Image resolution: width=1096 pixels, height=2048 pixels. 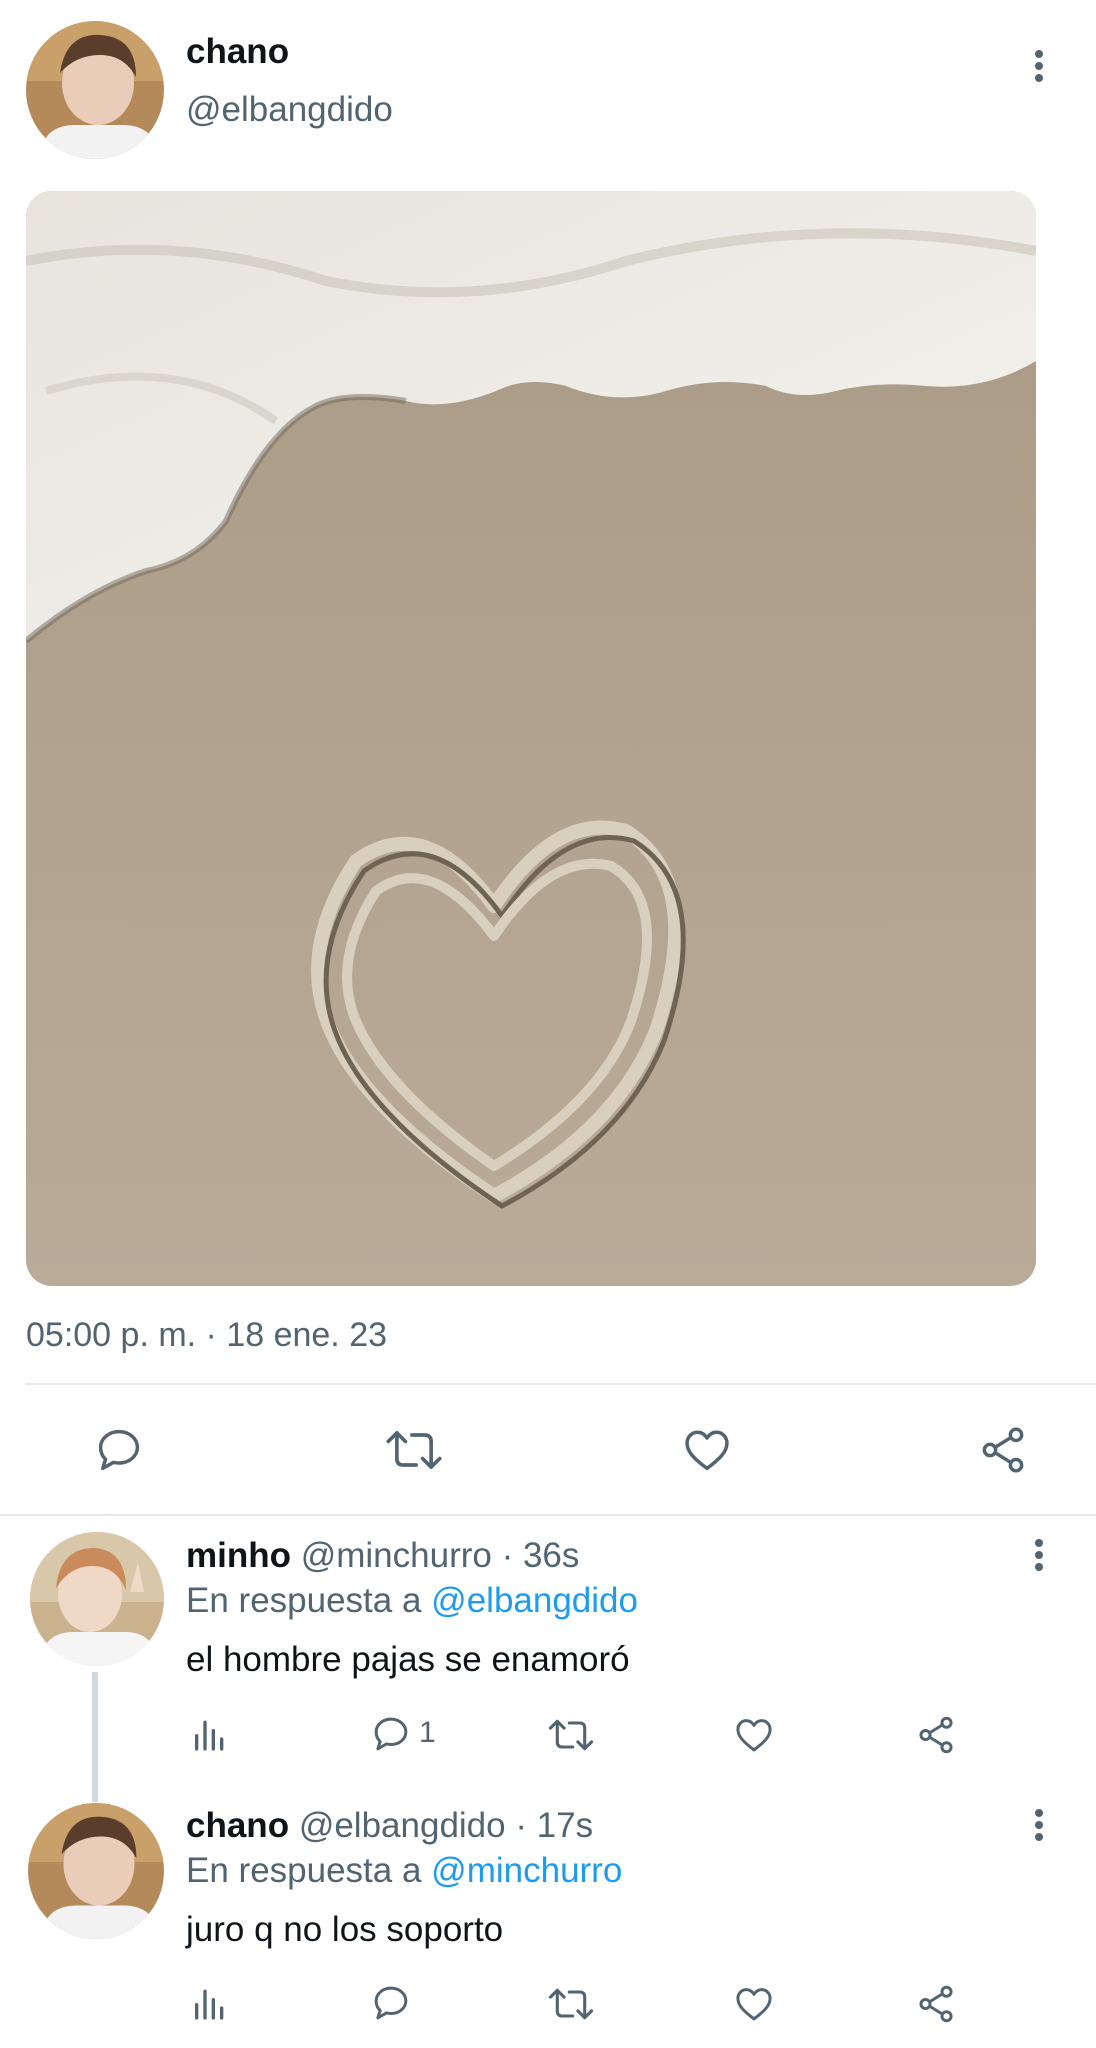 What do you see at coordinates (95, 1737) in the screenshot?
I see `thread-line` at bounding box center [95, 1737].